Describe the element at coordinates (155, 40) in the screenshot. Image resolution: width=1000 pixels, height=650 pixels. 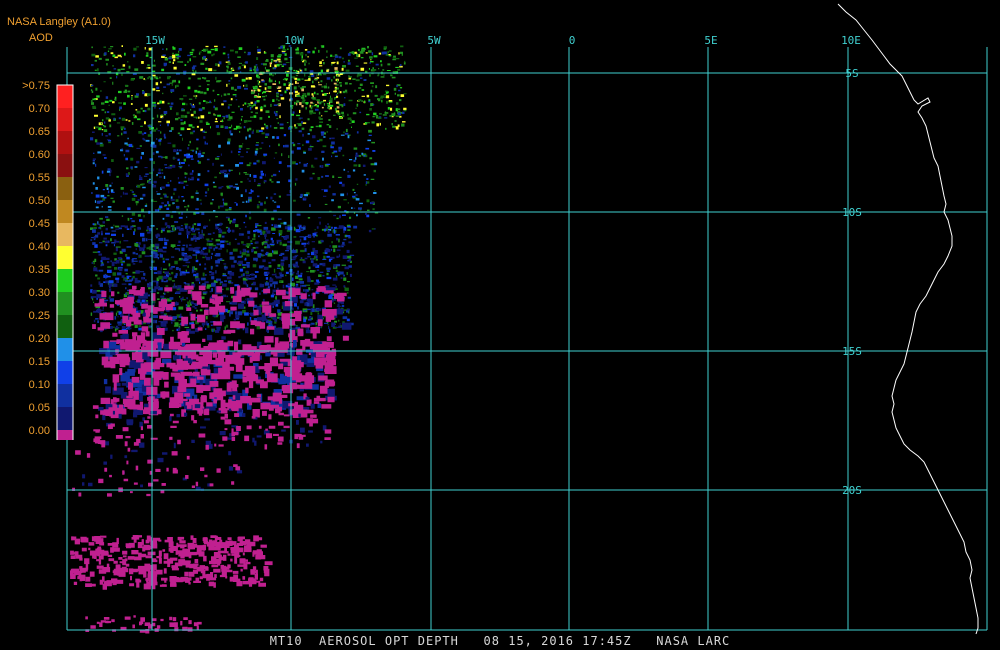
I see `longitude-label: 15W` at that location.